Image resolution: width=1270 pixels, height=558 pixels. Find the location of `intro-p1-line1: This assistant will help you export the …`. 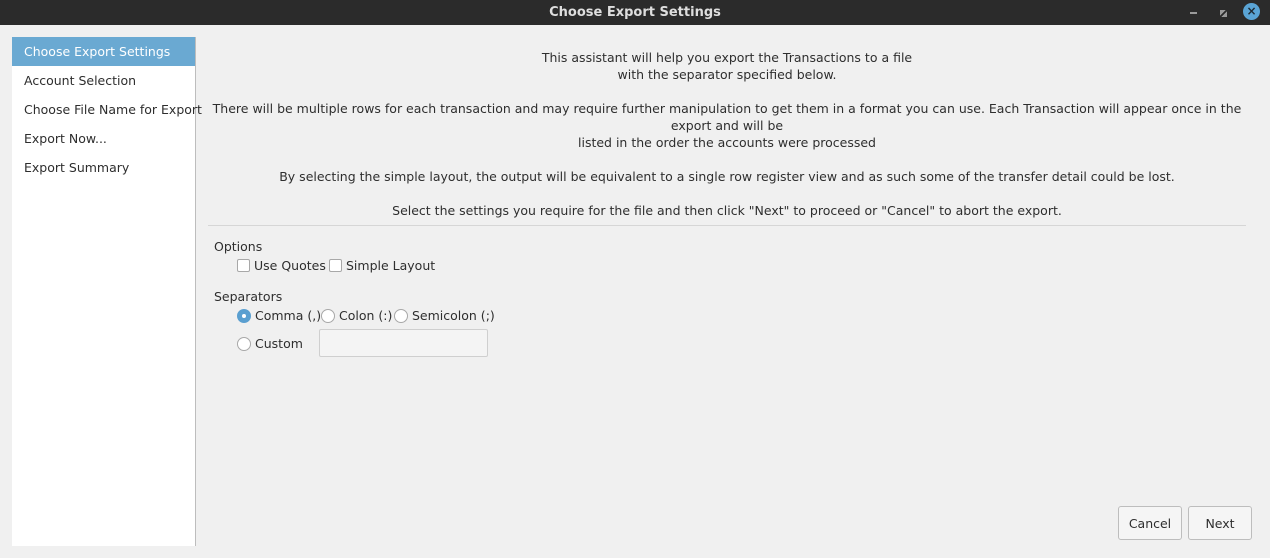

intro-p1-line1: This assistant will help you export the … is located at coordinates (727, 57).